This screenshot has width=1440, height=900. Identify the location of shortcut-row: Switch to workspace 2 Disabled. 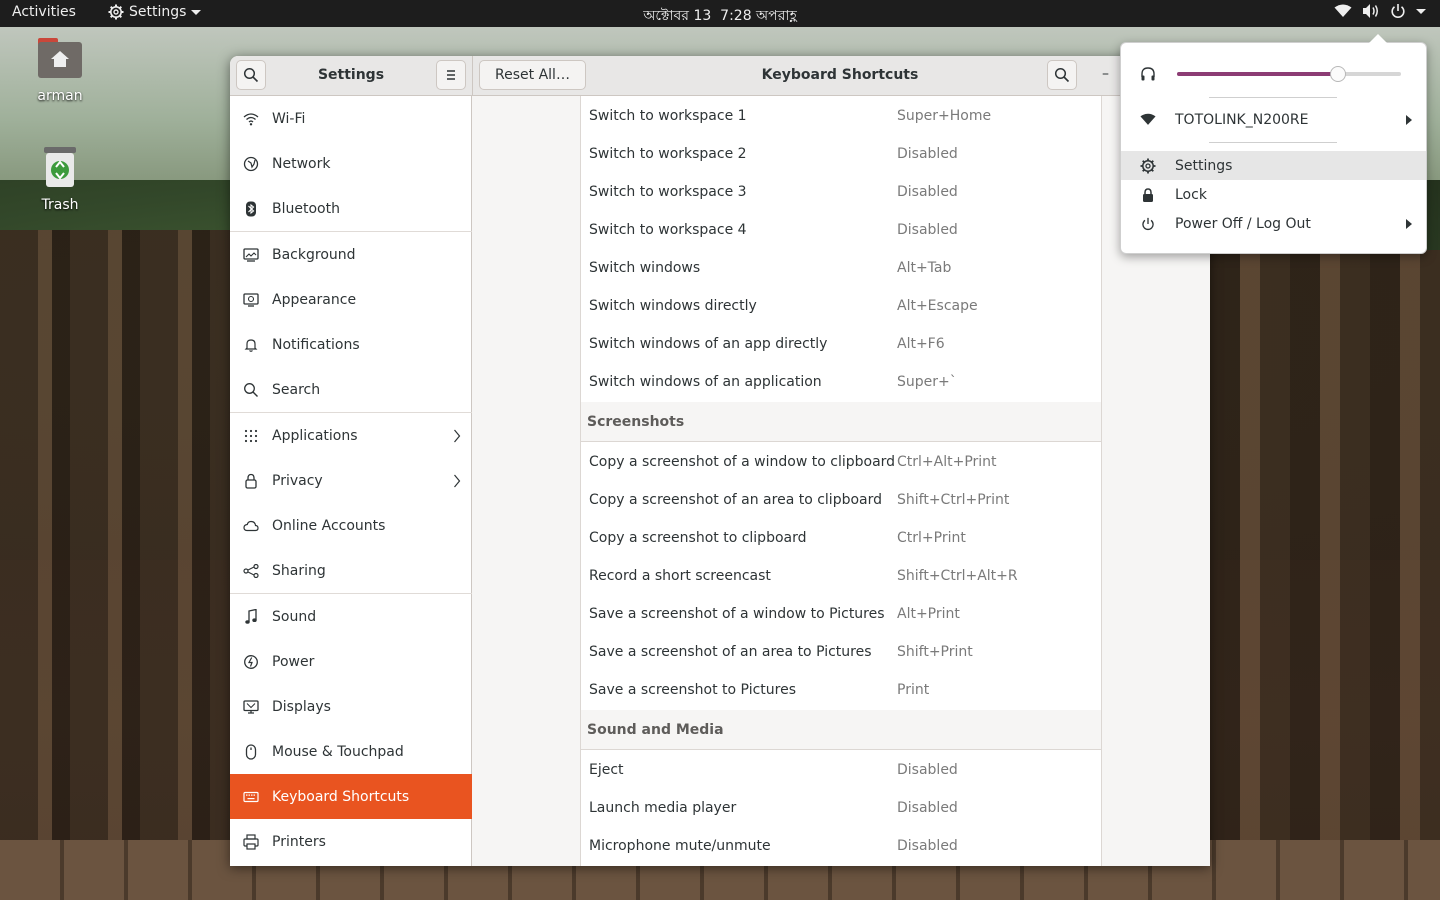
(841, 154).